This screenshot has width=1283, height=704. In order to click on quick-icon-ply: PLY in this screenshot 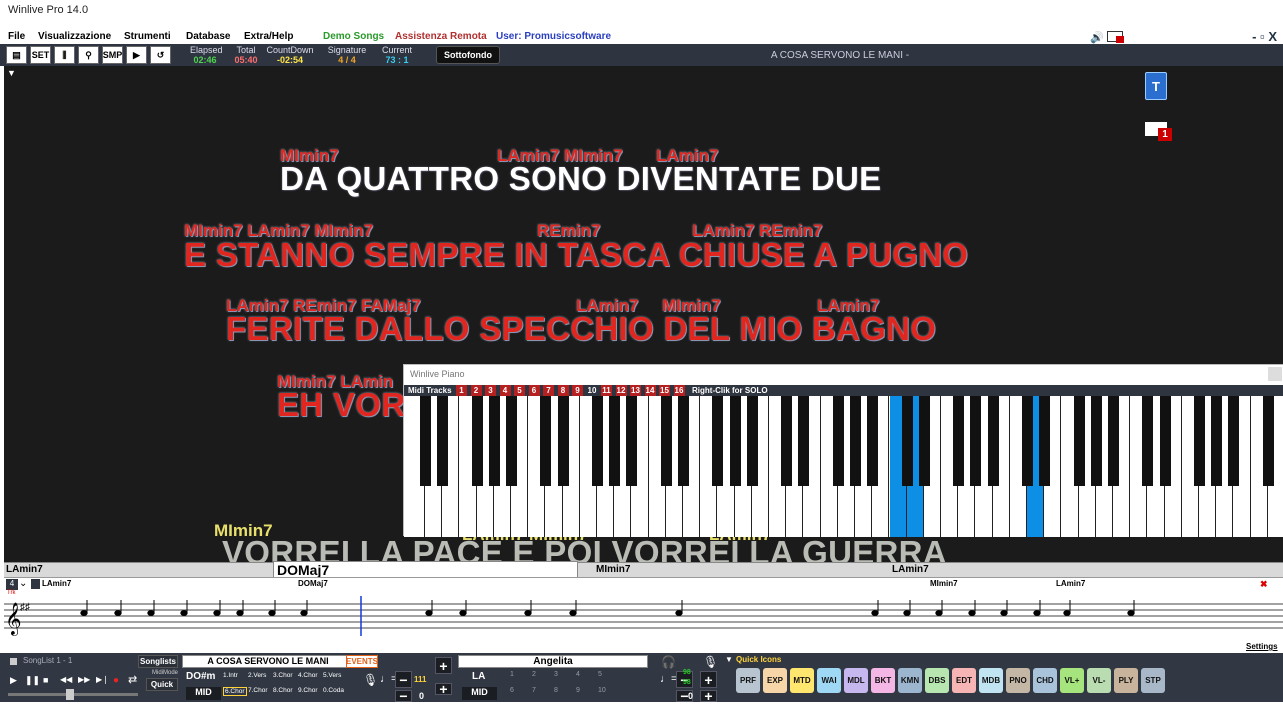, I will do `click(1126, 680)`.